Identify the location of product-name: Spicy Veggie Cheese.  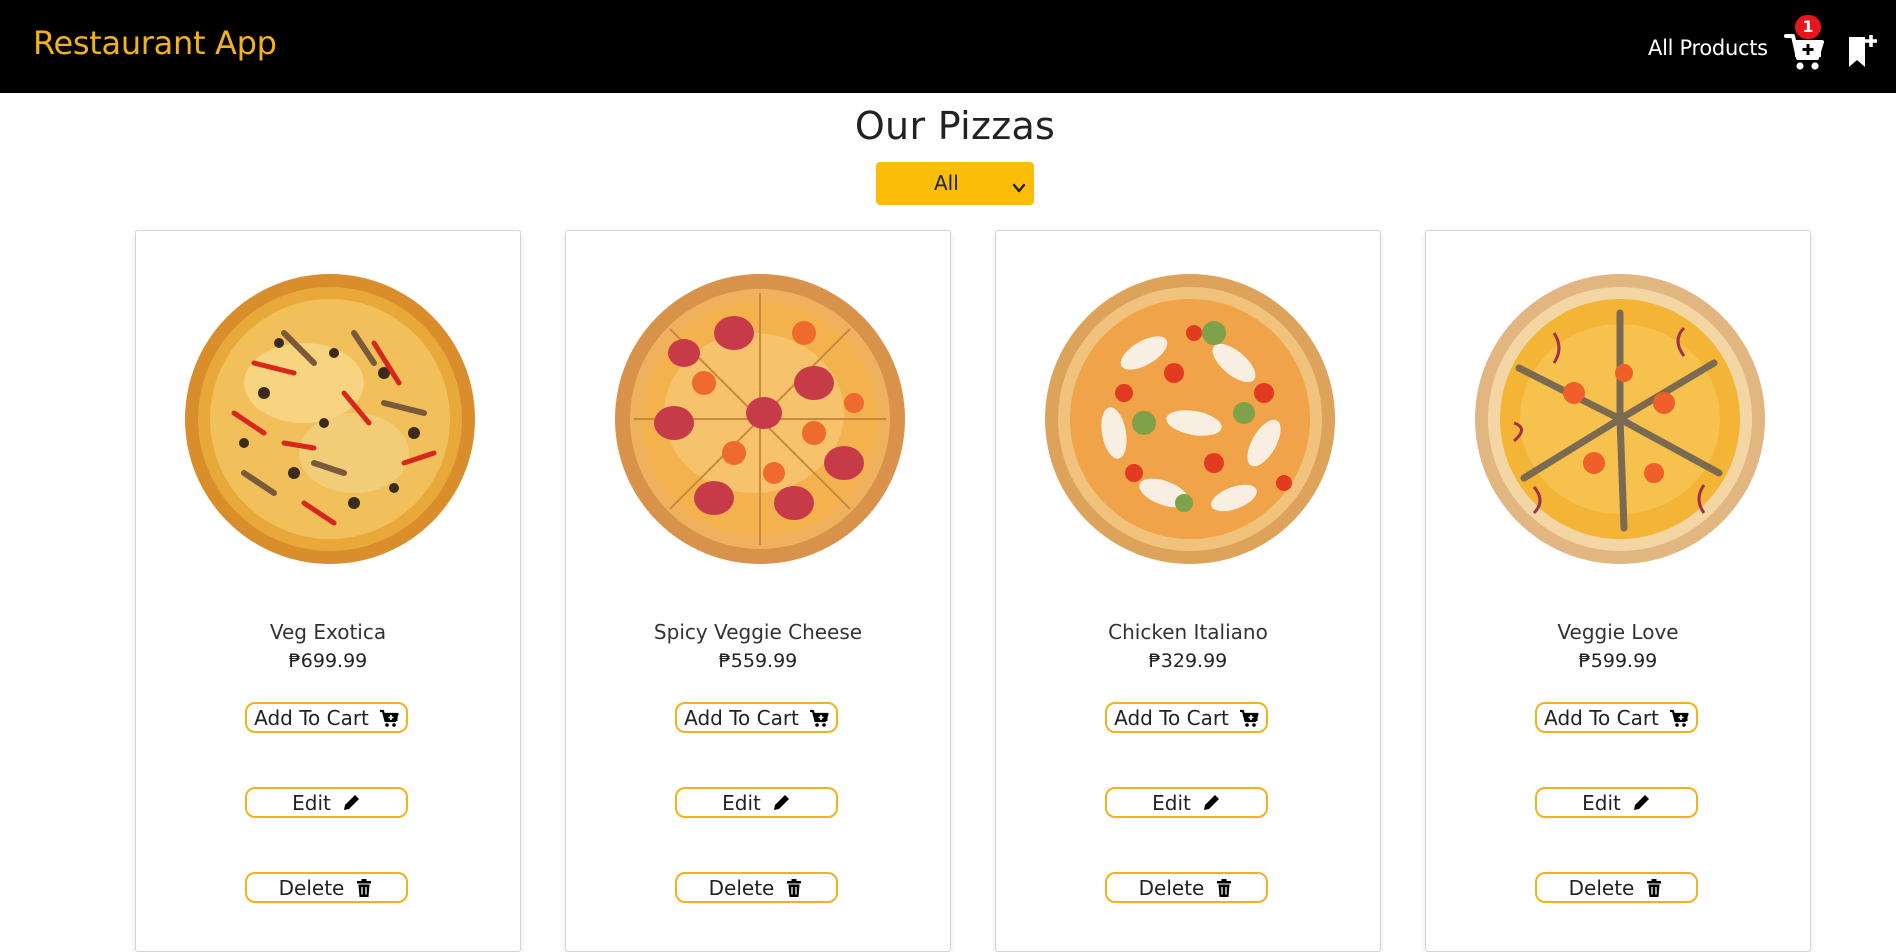
(758, 632).